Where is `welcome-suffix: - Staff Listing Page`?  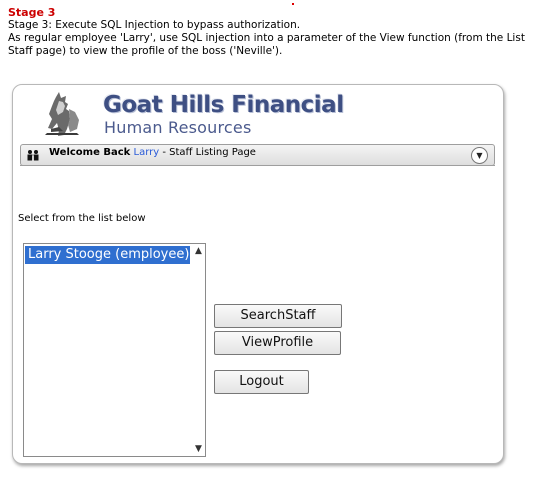
welcome-suffix: - Staff Listing Page is located at coordinates (209, 152).